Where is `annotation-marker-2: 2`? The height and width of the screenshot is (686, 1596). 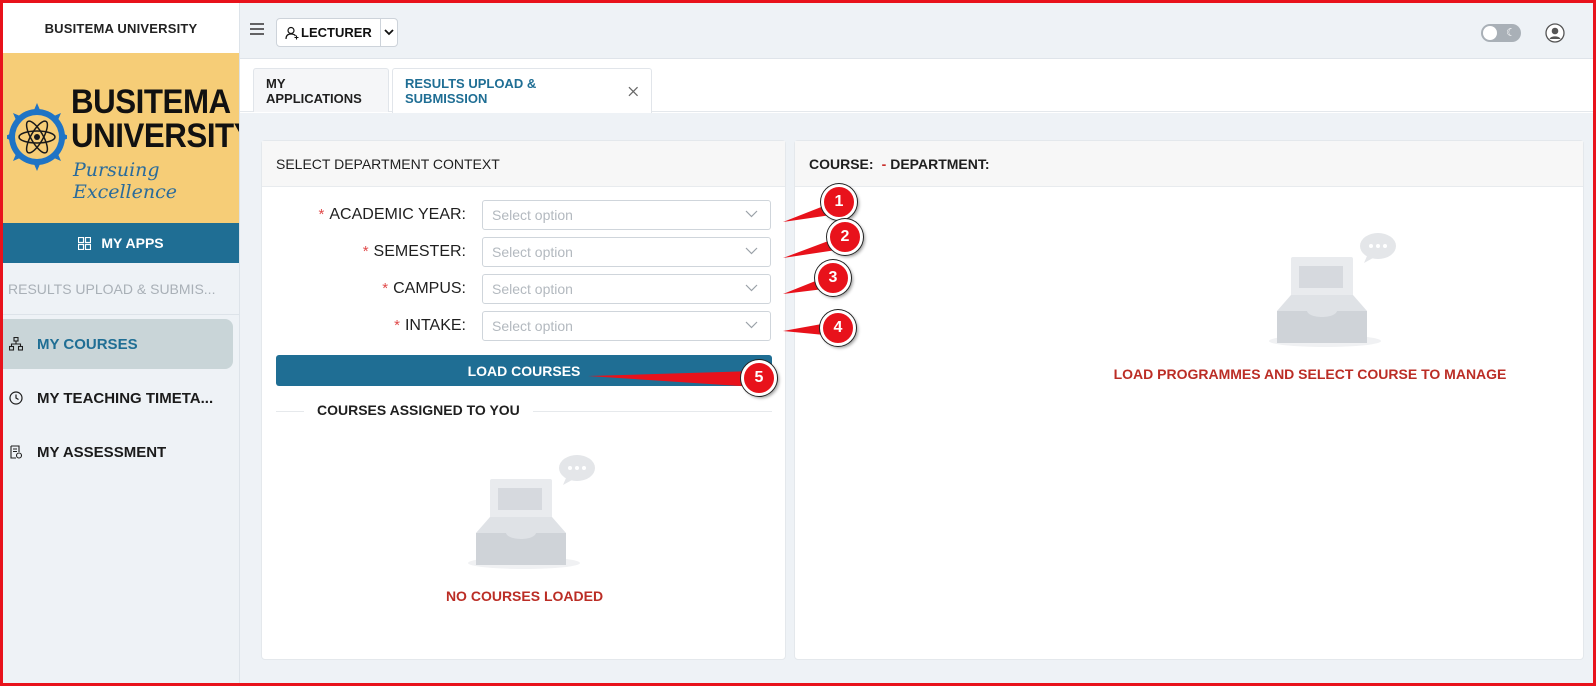 annotation-marker-2: 2 is located at coordinates (845, 237).